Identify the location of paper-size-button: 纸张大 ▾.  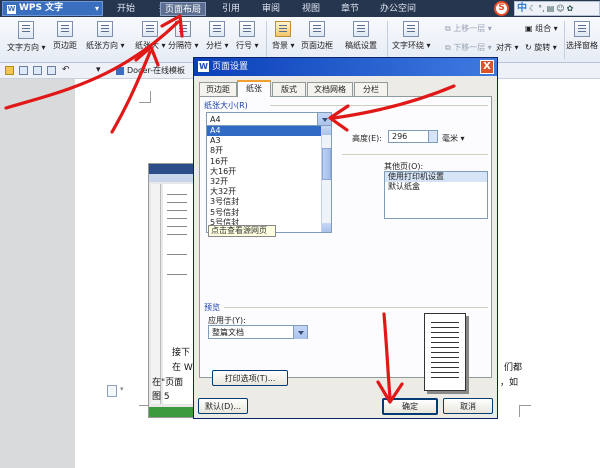
(150, 36).